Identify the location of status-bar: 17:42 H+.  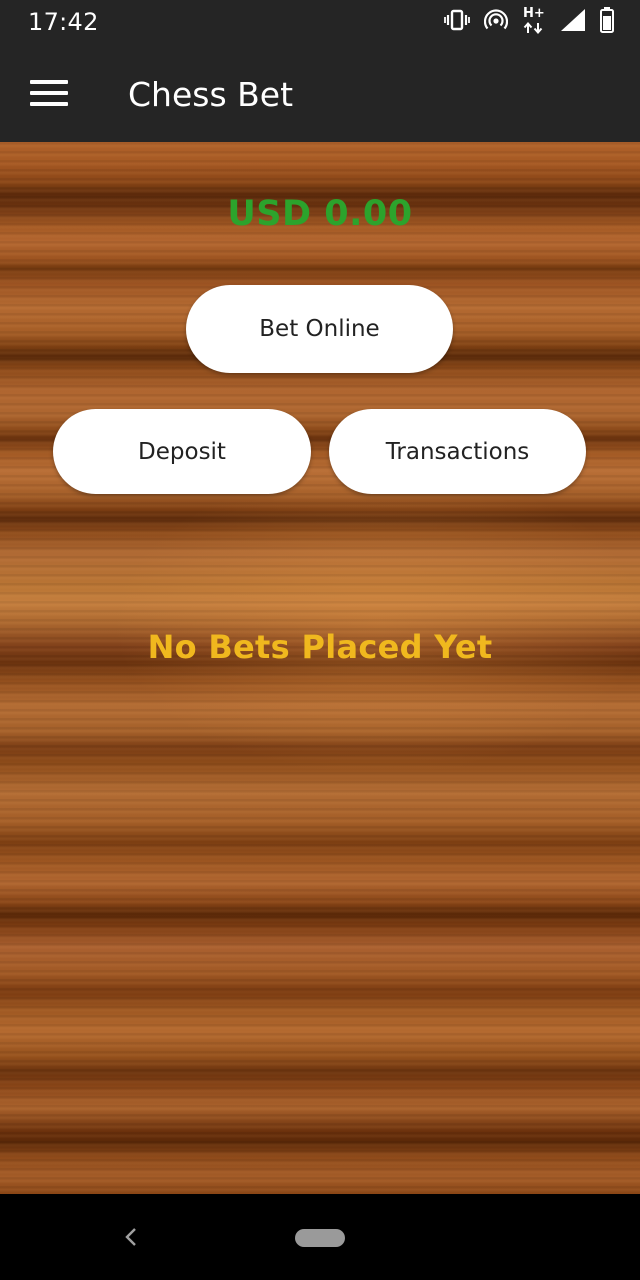
(320, 22).